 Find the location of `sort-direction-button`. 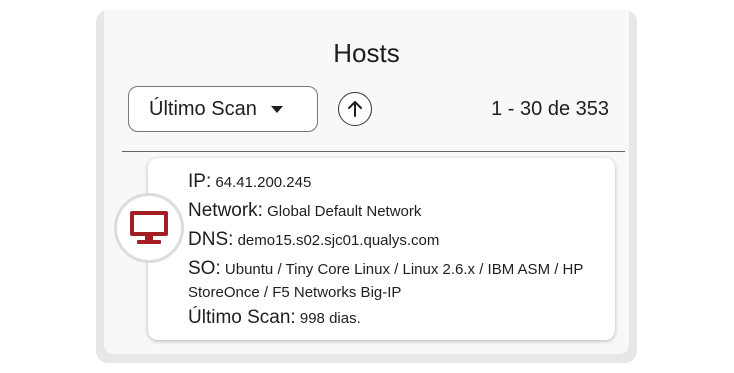

sort-direction-button is located at coordinates (355, 109).